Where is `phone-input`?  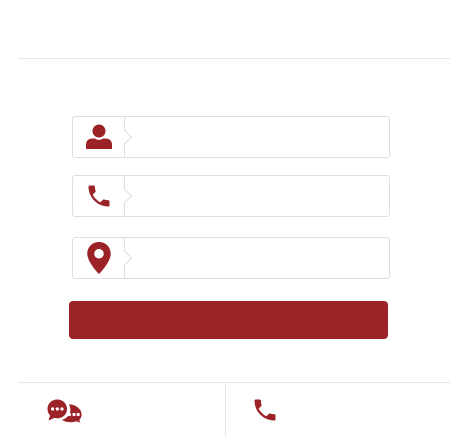
phone-input is located at coordinates (257, 197).